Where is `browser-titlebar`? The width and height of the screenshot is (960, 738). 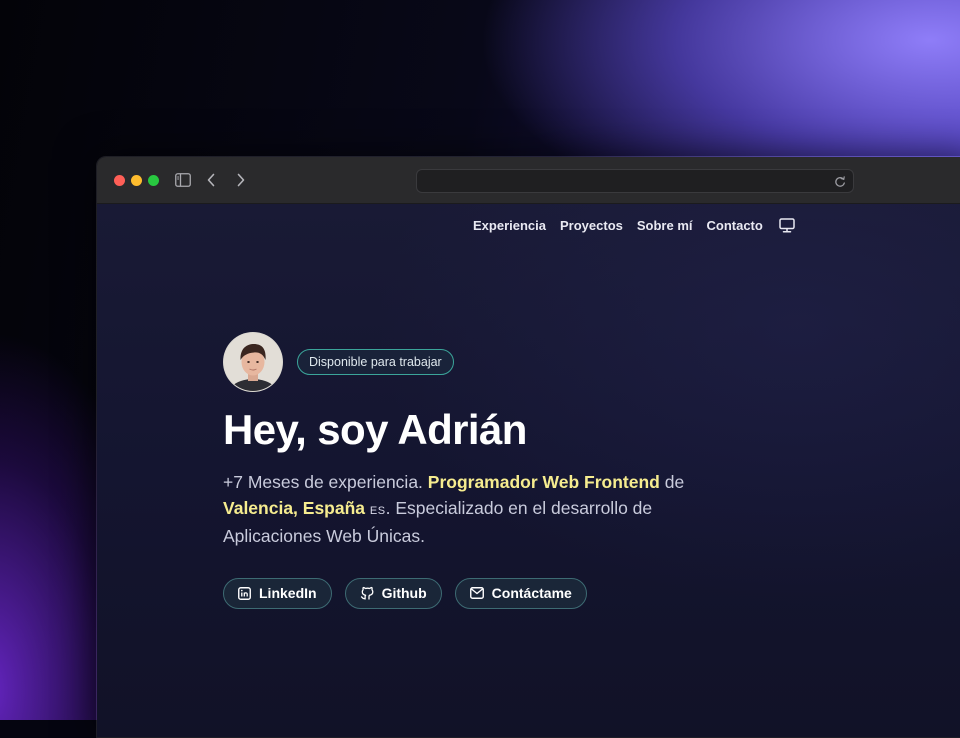
browser-titlebar is located at coordinates (528, 180).